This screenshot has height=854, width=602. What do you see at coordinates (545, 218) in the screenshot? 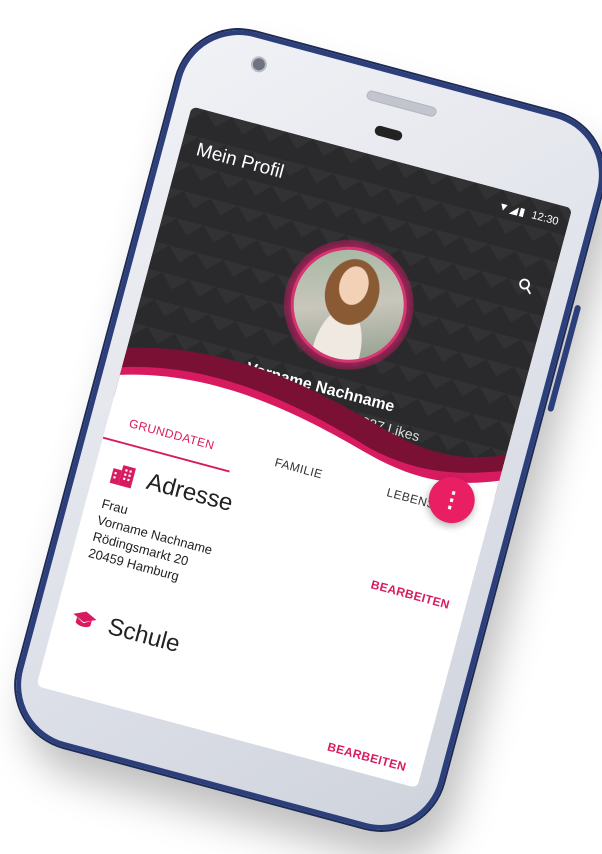
I see `status-time: 12:30` at bounding box center [545, 218].